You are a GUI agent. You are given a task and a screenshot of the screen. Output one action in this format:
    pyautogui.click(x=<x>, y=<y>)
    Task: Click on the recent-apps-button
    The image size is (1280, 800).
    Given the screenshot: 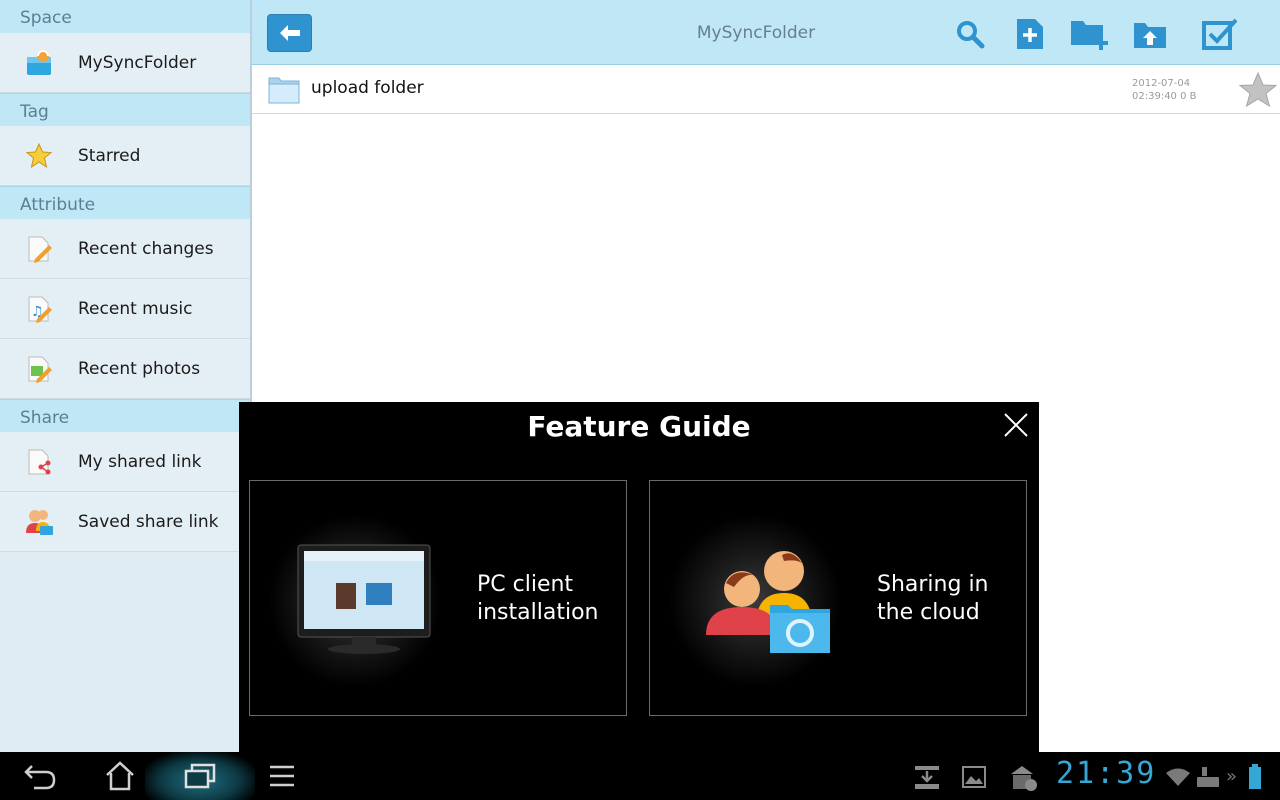 What is the action you would take?
    pyautogui.click(x=200, y=776)
    